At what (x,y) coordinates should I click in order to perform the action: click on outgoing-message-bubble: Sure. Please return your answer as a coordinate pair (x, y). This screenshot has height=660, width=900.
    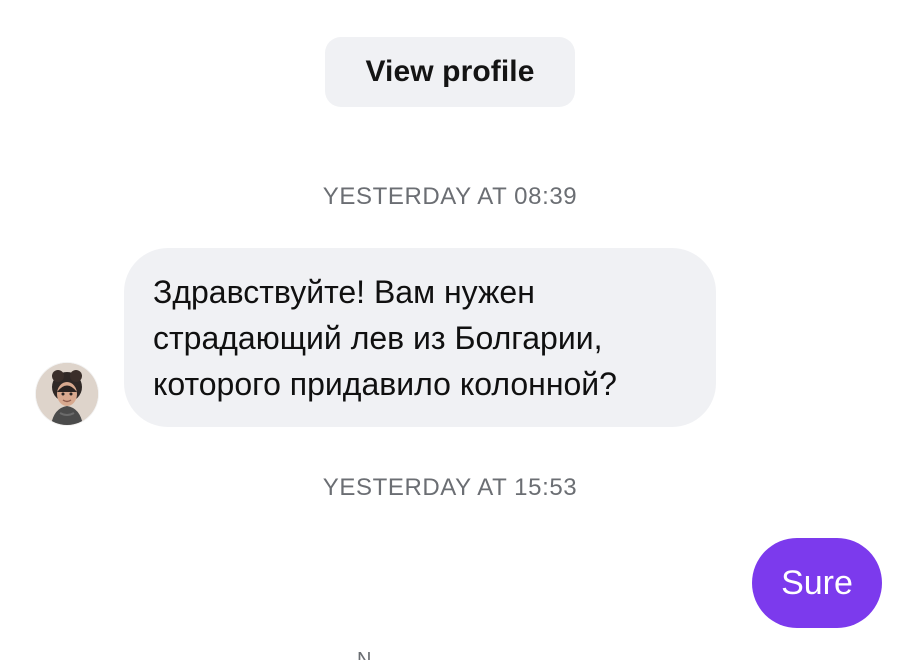
    Looking at the image, I should click on (817, 583).